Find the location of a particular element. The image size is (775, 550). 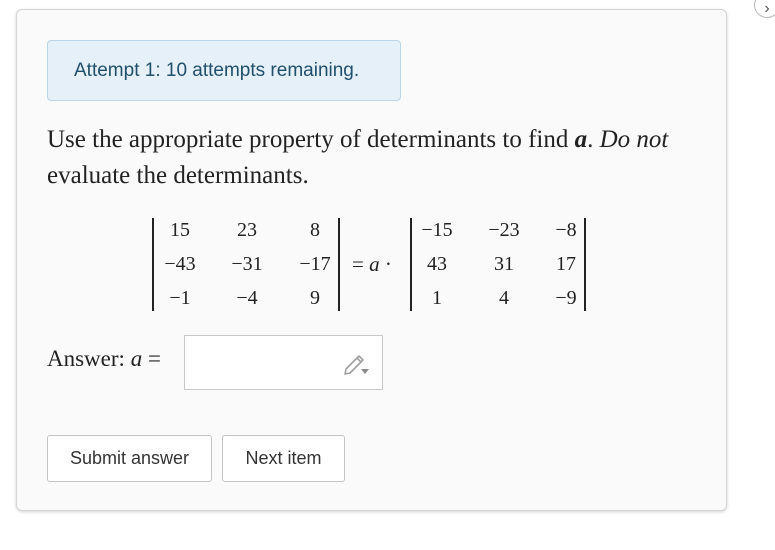

equation-middle: = a · is located at coordinates (372, 264).